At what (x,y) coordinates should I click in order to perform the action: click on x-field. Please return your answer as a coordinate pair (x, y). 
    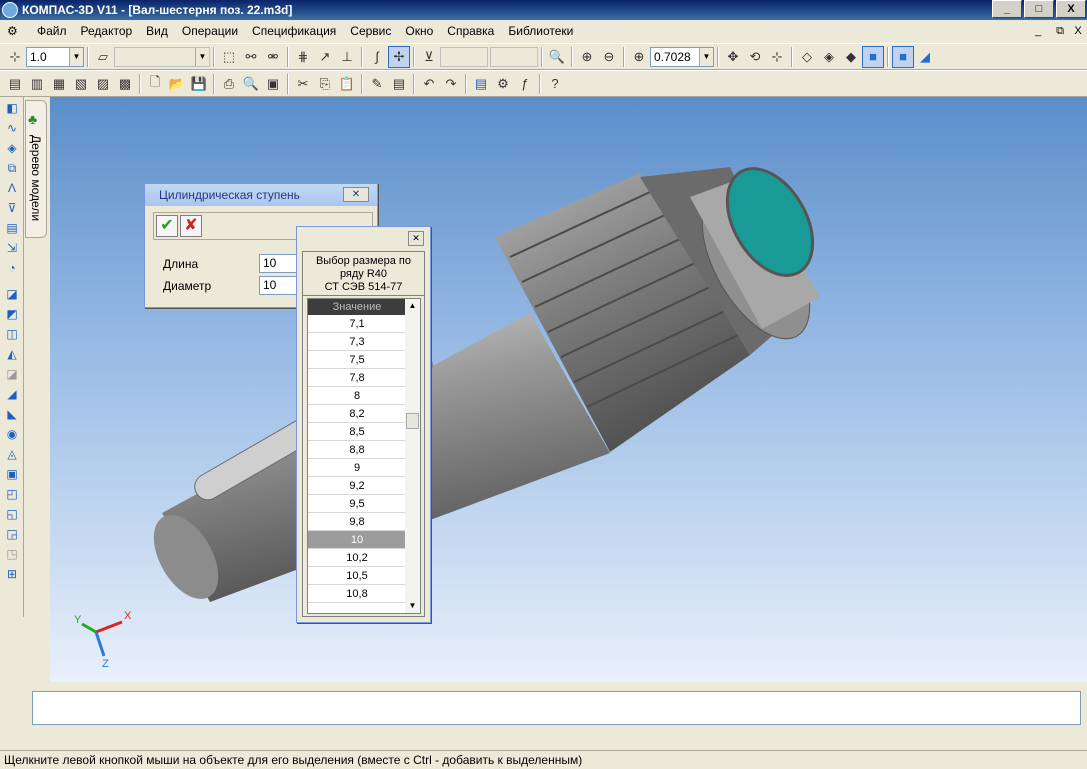
    Looking at the image, I should click on (464, 56).